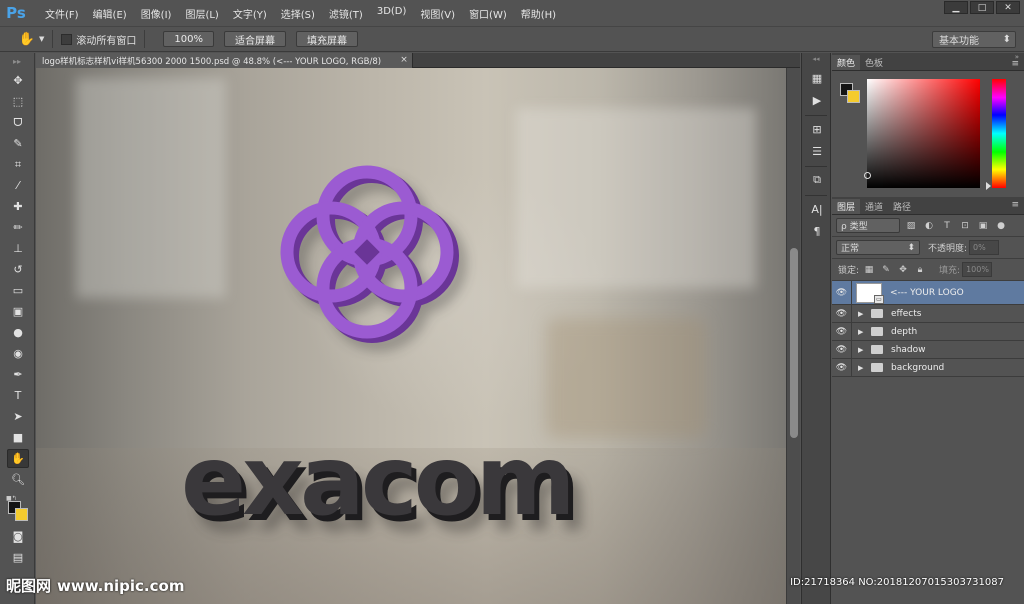  What do you see at coordinates (18, 248) in the screenshot?
I see `stamp-icon: ⊥` at bounding box center [18, 248].